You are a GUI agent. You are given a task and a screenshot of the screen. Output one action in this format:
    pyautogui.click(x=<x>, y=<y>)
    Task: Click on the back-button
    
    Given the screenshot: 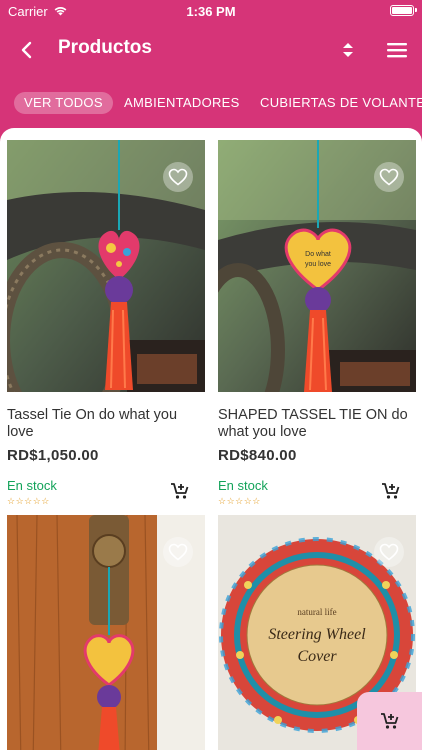 What is the action you would take?
    pyautogui.click(x=26, y=50)
    